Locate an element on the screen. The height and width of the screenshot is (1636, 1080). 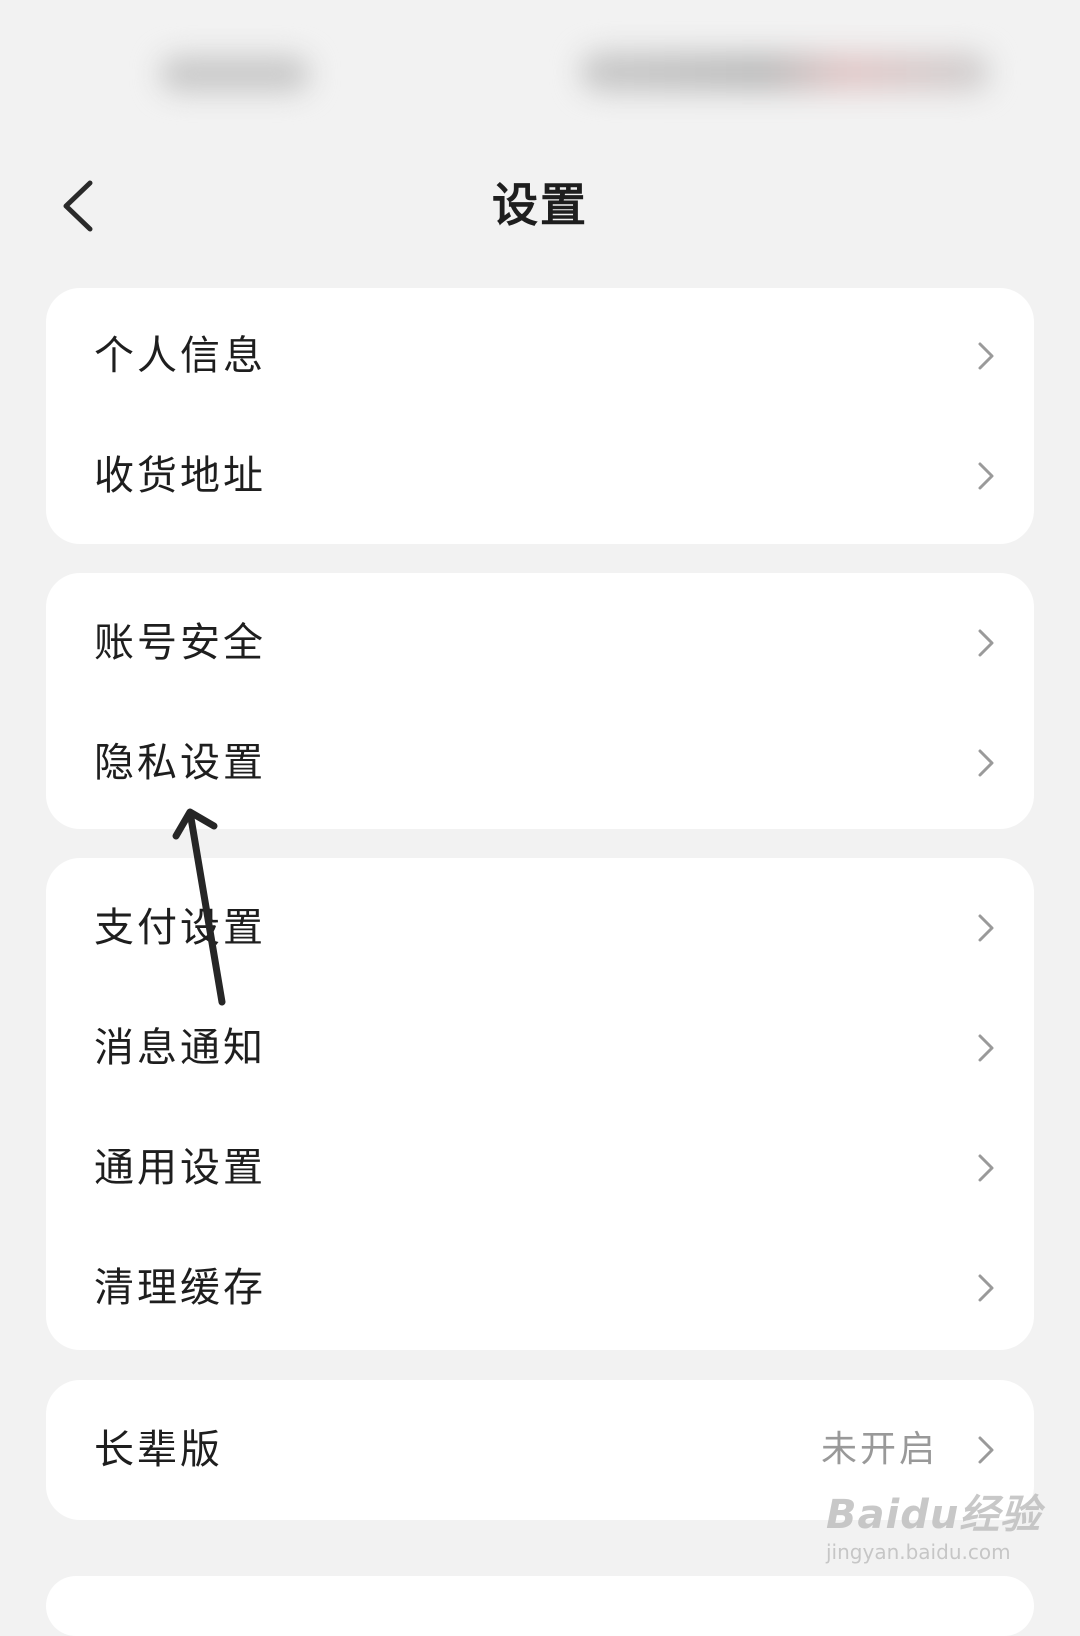
settings-group-profile: 个人信息 收货地址 is located at coordinates (540, 416).